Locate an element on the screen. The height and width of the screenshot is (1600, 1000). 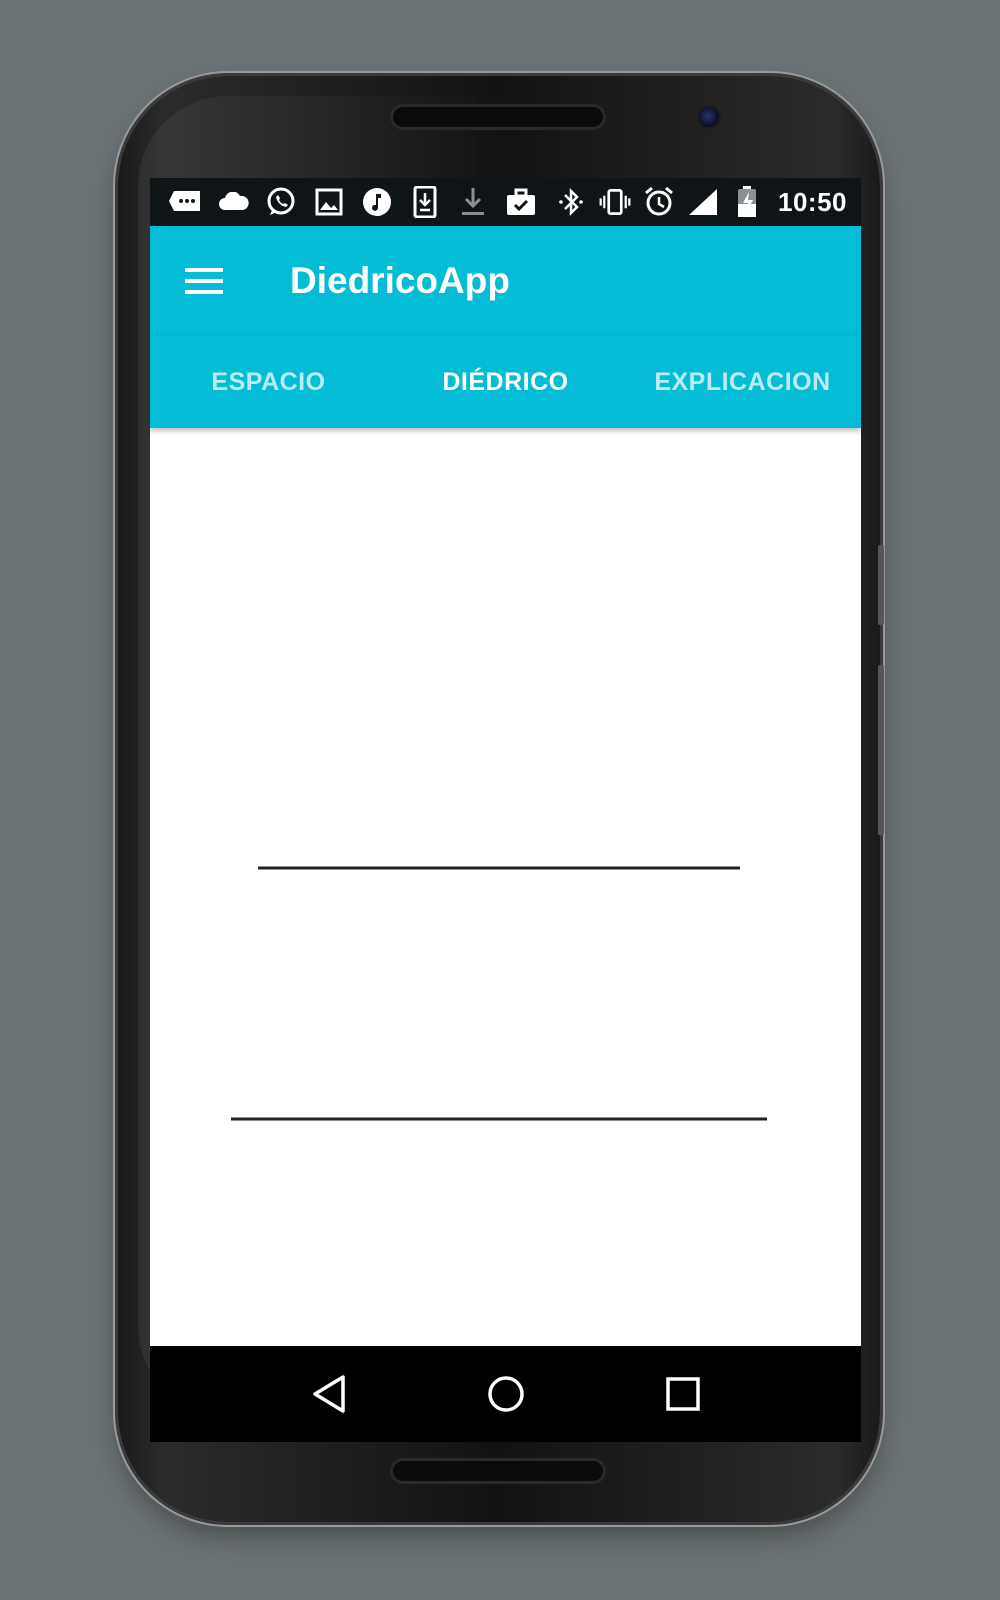
message-icon is located at coordinates (185, 202).